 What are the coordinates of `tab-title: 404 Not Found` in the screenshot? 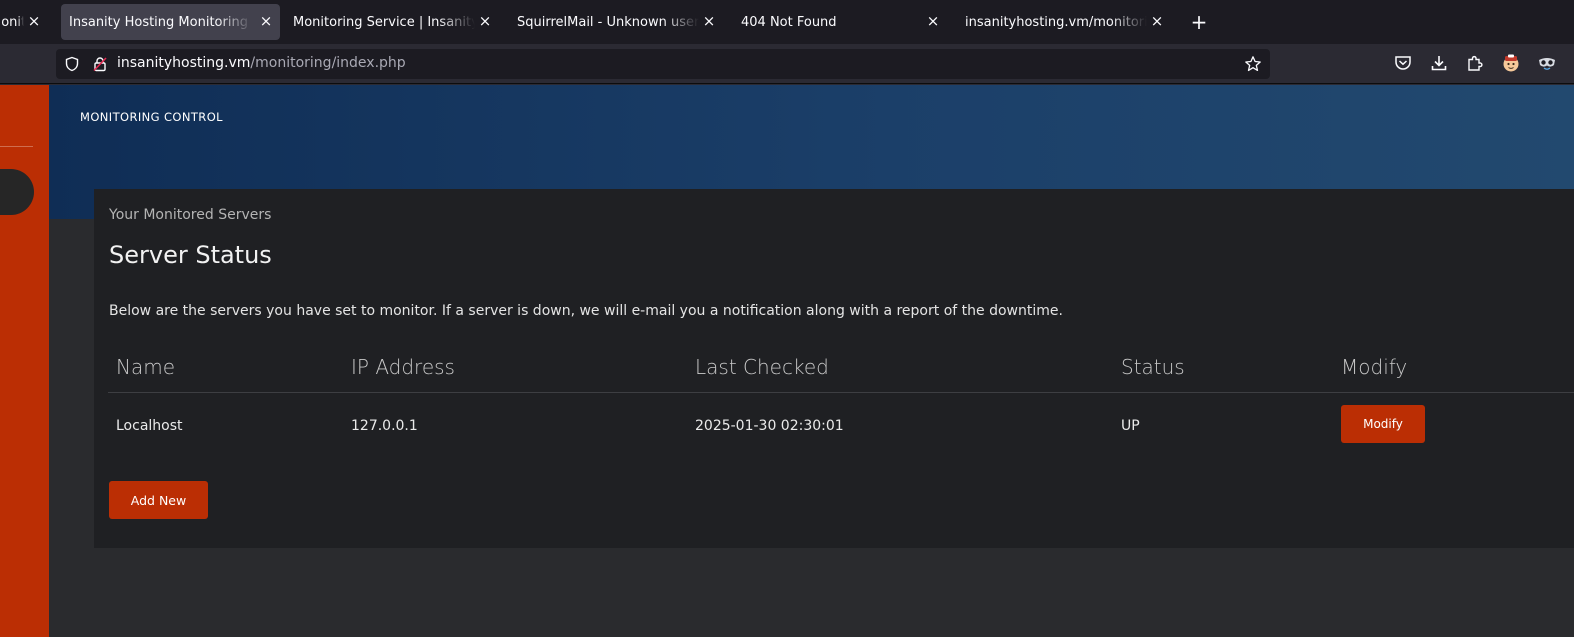 It's located at (789, 22).